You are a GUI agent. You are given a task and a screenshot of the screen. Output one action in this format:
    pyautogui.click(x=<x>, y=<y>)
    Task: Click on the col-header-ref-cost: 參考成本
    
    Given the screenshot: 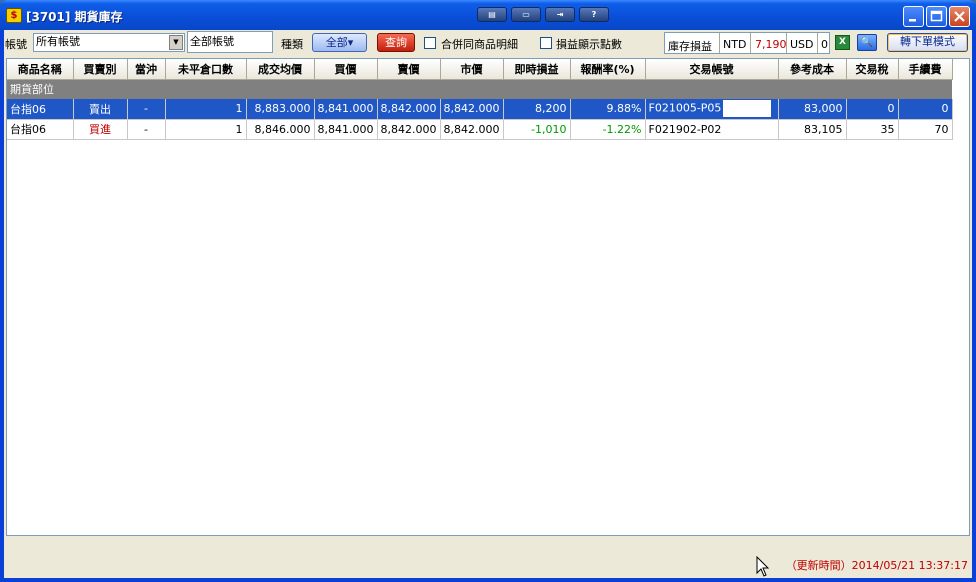 What is the action you would take?
    pyautogui.click(x=812, y=69)
    